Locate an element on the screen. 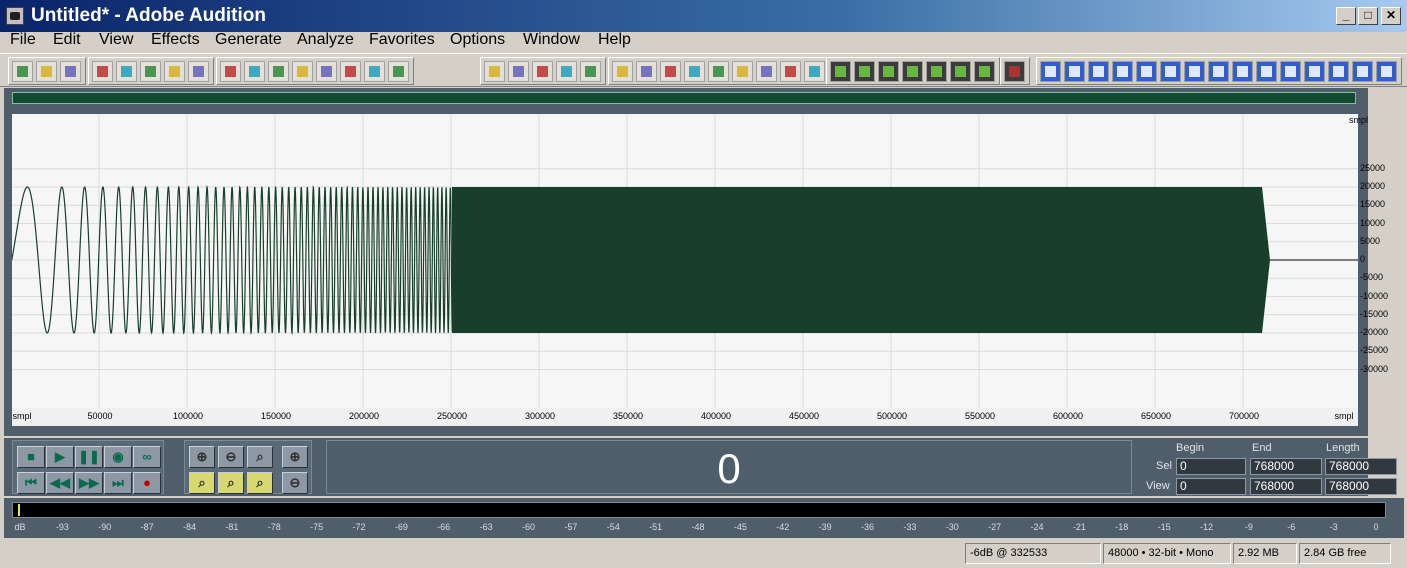  copy-new-icon is located at coordinates (326, 71).